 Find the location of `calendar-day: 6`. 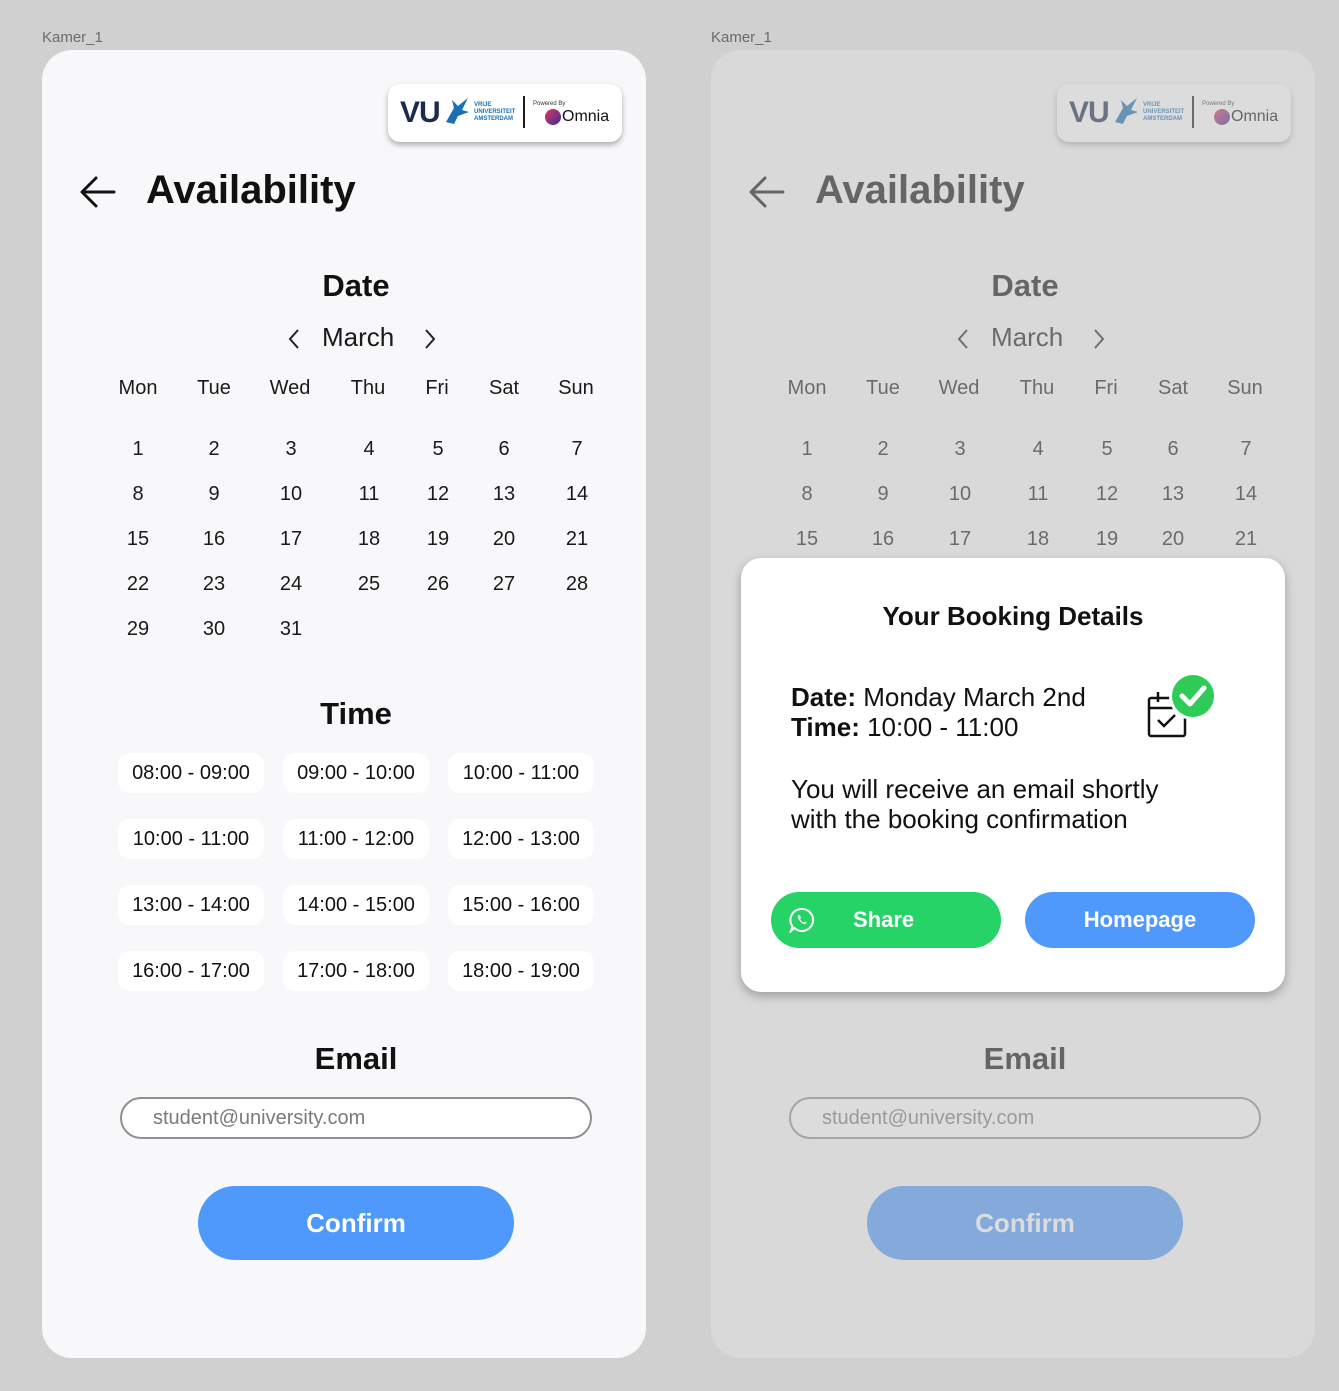

calendar-day: 6 is located at coordinates (504, 449).